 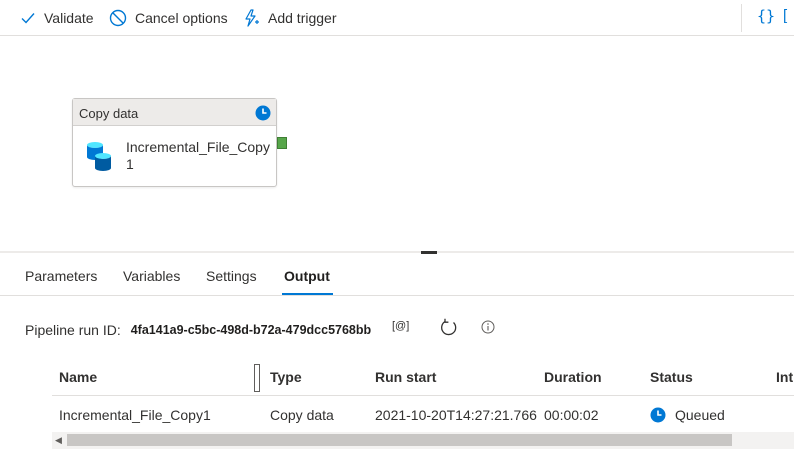 What do you see at coordinates (397, 252) in the screenshot?
I see `pane-splitter` at bounding box center [397, 252].